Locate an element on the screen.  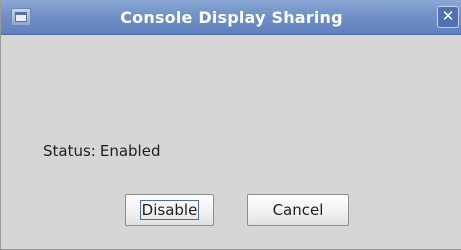
status-value: Enabled is located at coordinates (130, 151).